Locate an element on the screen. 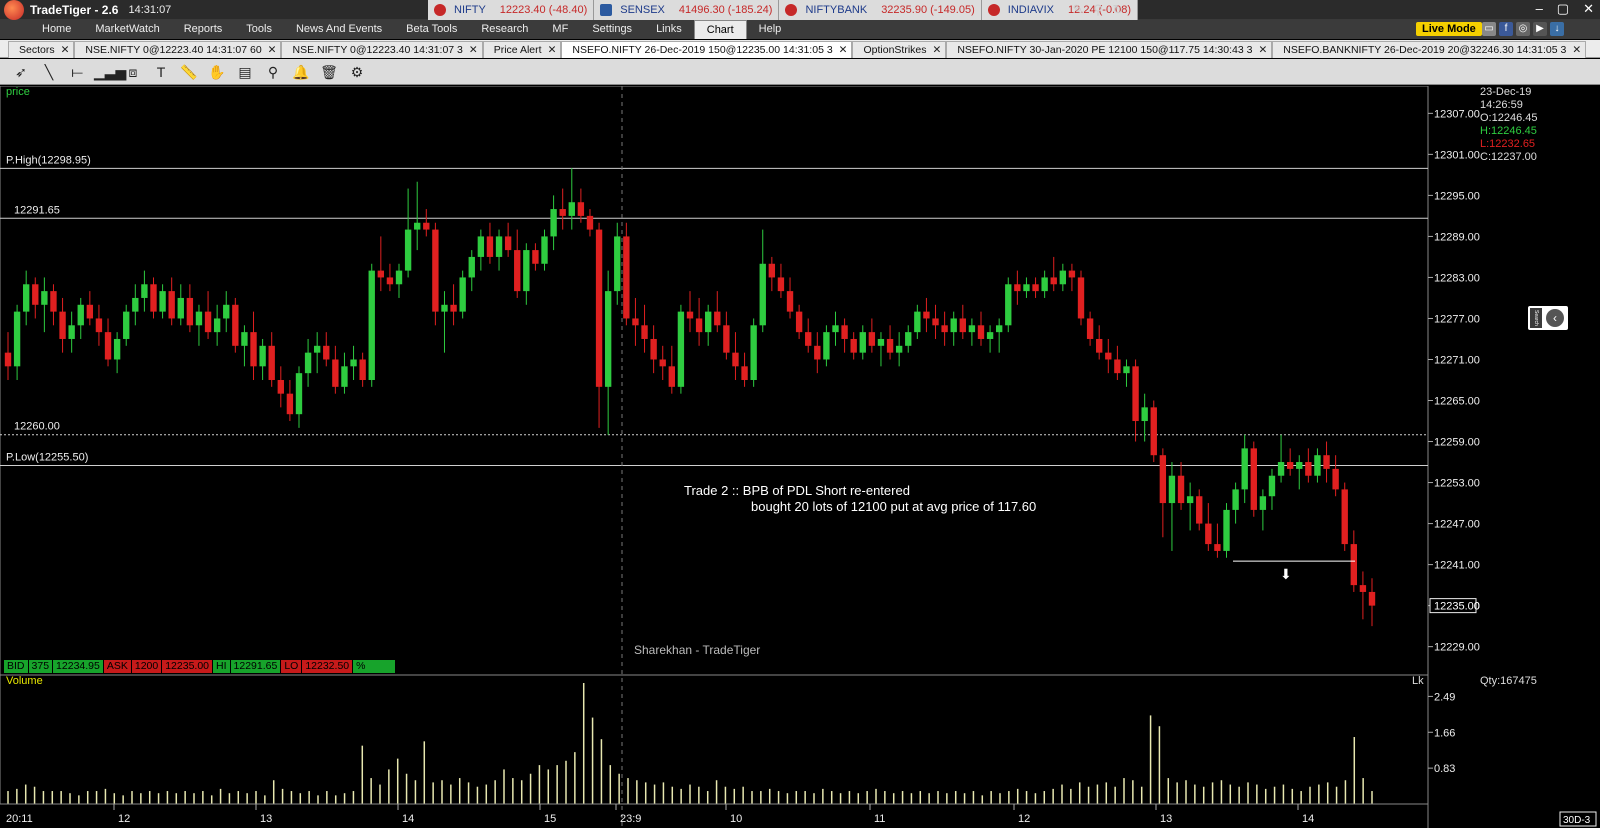 This screenshot has height=828, width=1600. menu-settings: Settings is located at coordinates (612, 29).